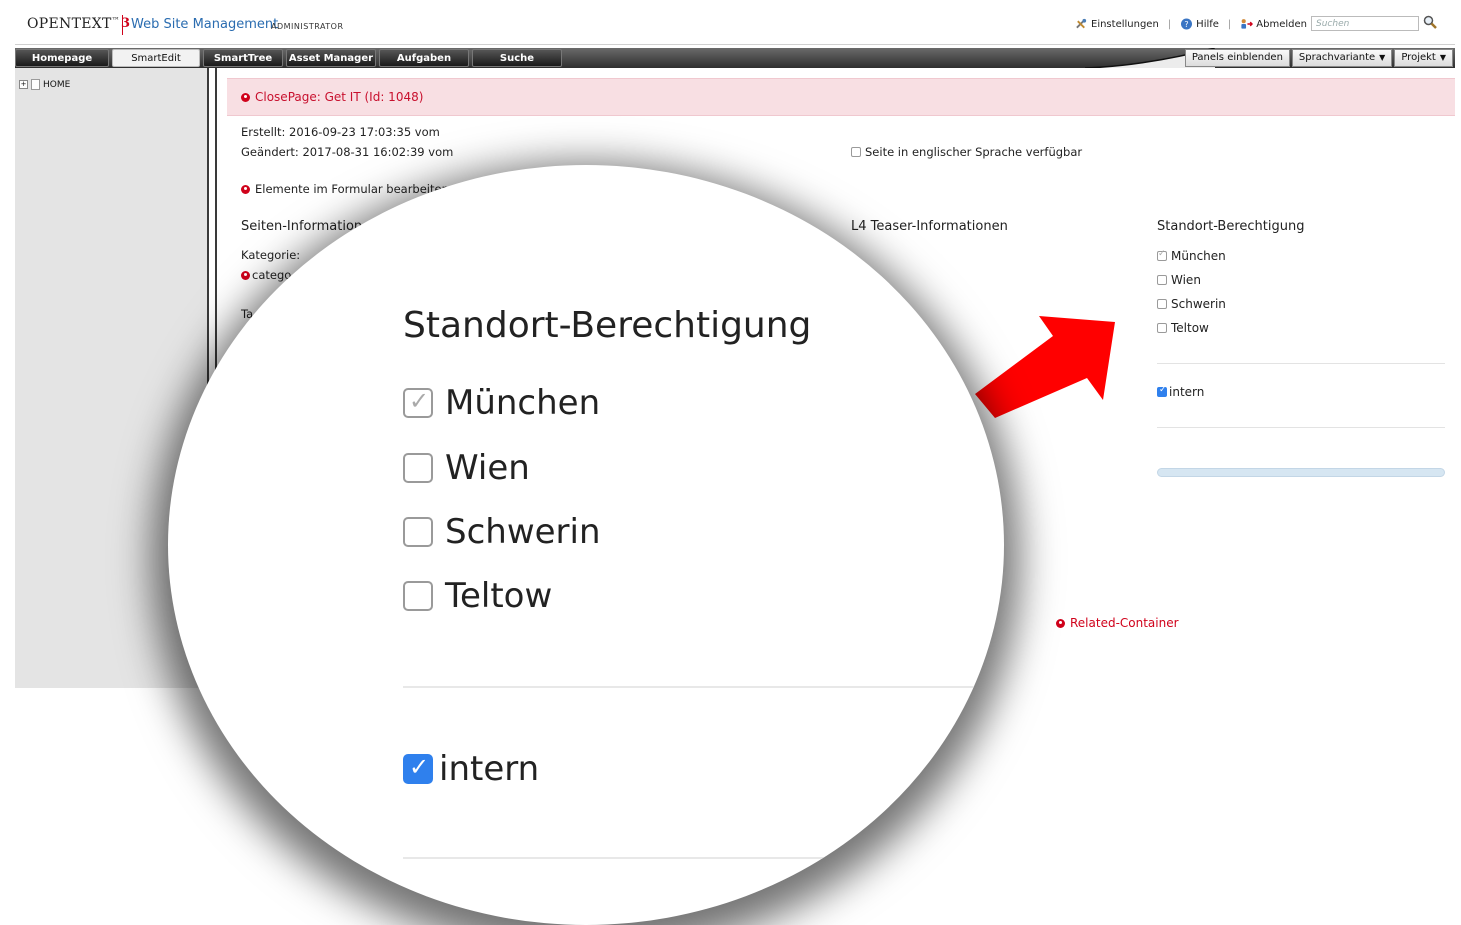 This screenshot has height=925, width=1461. I want to click on tab-asset-manager: Asset Manager, so click(331, 58).